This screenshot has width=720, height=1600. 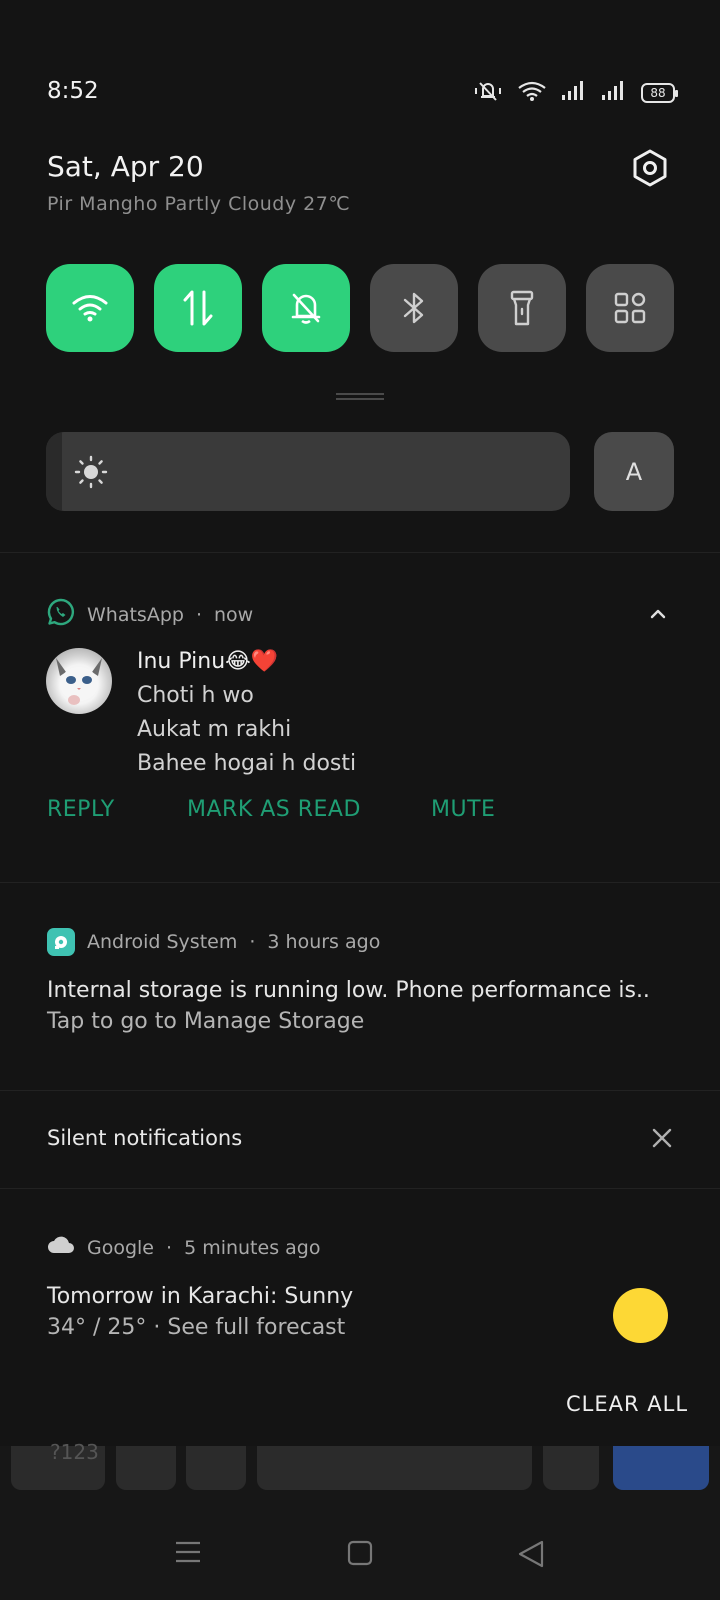 I want to click on status-time: 8:52, so click(x=73, y=91).